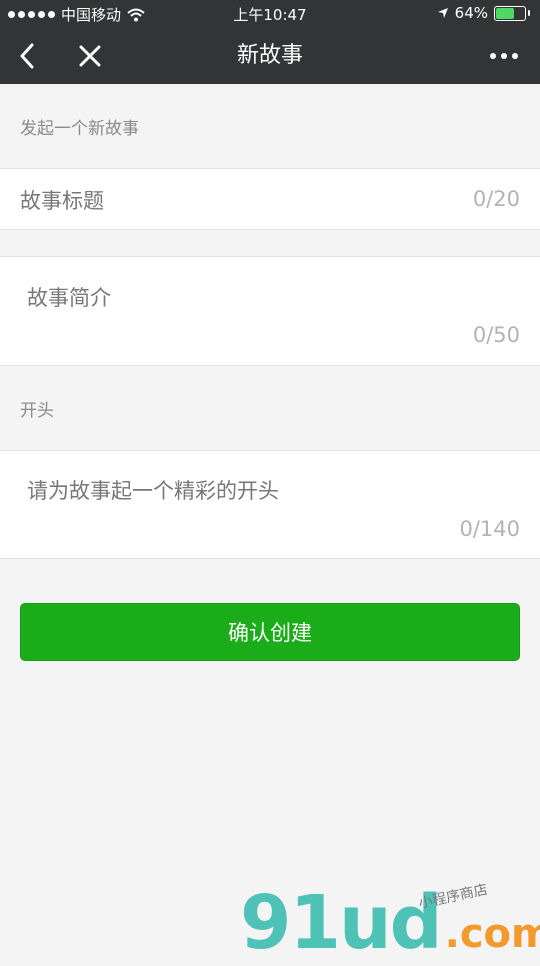 Image resolution: width=540 pixels, height=966 pixels. Describe the element at coordinates (442, 13) in the screenshot. I see `location-arrow-icon` at that location.